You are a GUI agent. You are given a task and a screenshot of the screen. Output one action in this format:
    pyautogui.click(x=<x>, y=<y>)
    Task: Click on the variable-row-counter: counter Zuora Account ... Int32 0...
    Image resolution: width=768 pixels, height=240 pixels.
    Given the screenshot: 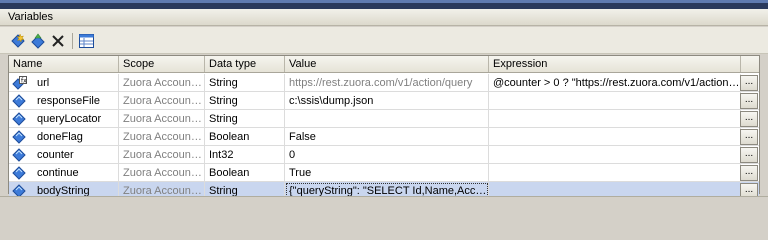 What is the action you would take?
    pyautogui.click(x=384, y=155)
    